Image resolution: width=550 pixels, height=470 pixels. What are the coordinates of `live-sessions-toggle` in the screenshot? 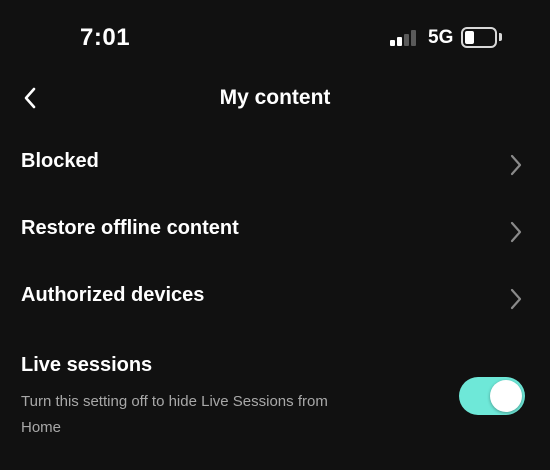 It's located at (492, 396).